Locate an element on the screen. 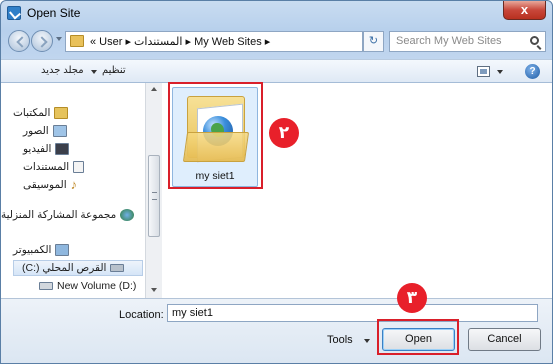  documents-icon is located at coordinates (79, 167).